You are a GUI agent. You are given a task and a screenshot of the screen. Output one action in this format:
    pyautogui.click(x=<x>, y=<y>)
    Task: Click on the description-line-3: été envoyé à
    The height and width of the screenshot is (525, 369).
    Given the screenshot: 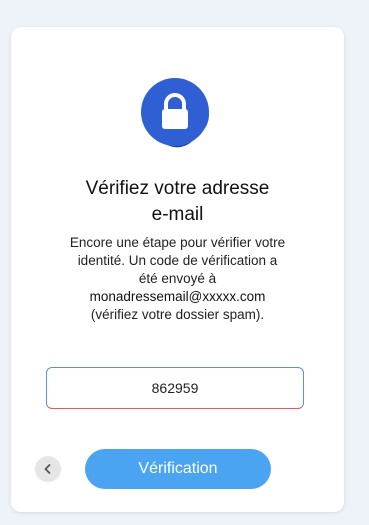 What is the action you would take?
    pyautogui.click(x=177, y=278)
    